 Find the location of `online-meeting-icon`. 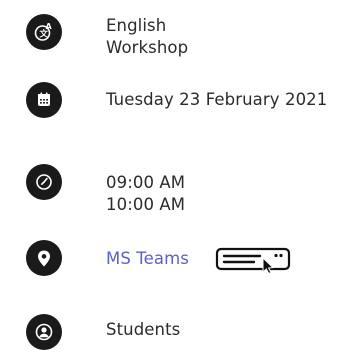

online-meeting-icon is located at coordinates (255, 259).